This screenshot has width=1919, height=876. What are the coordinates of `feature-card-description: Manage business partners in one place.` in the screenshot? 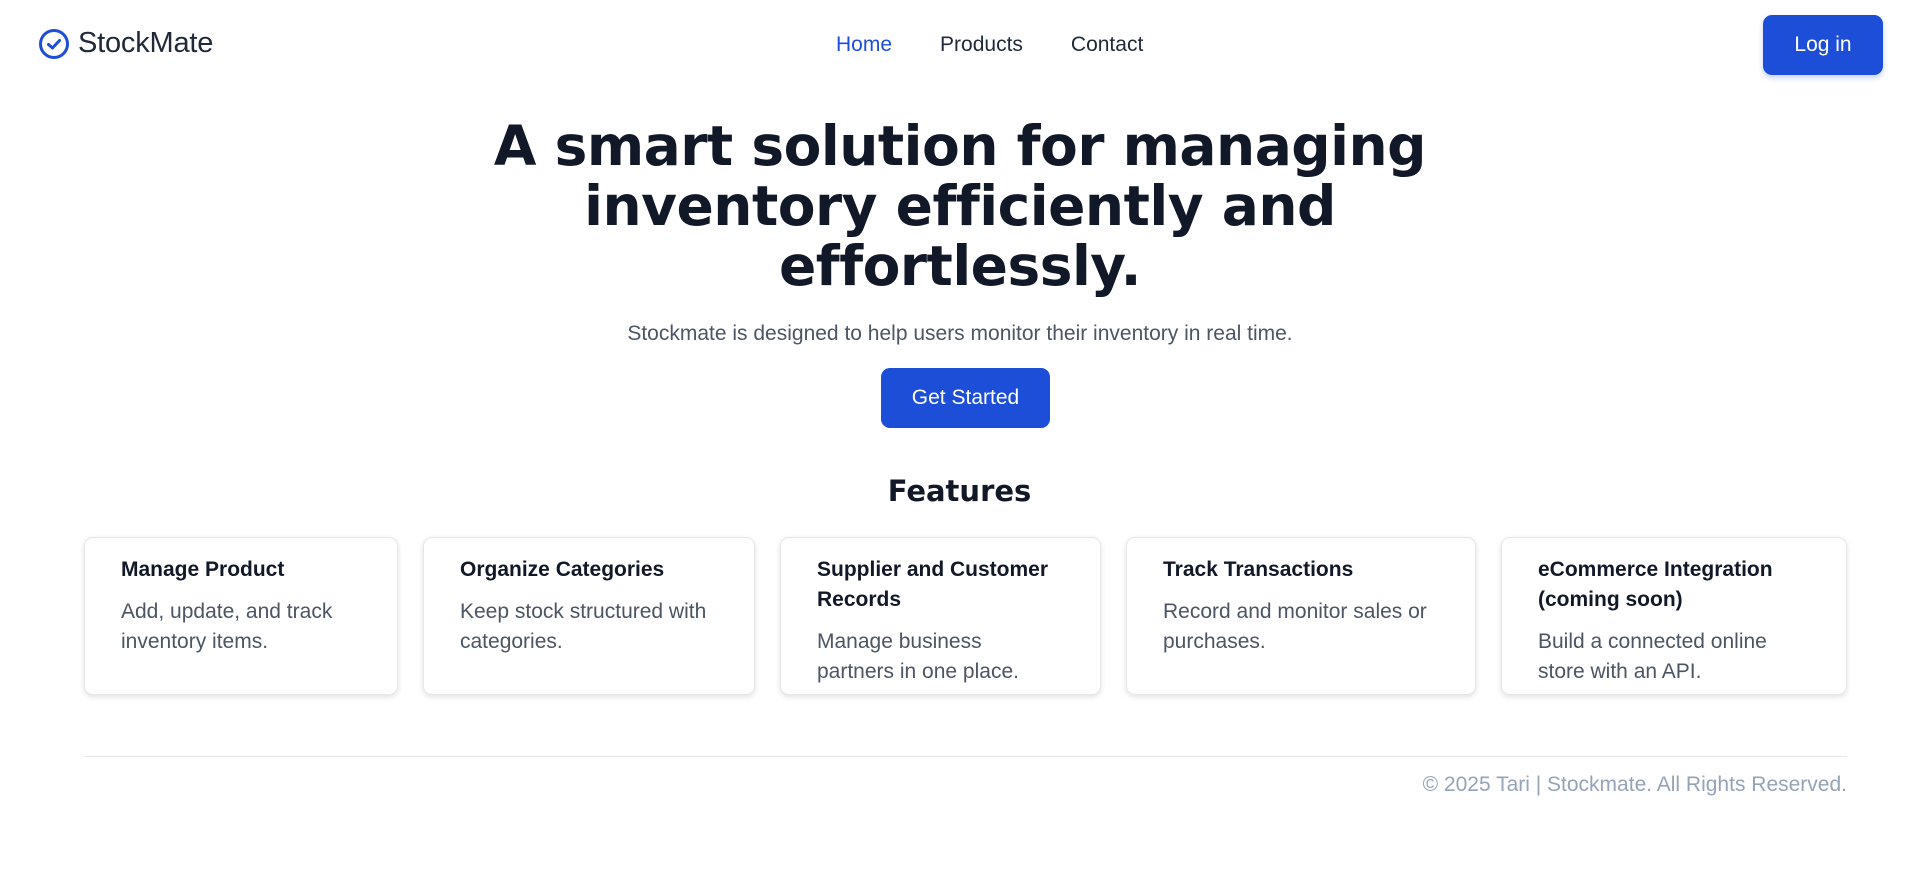 It's located at (918, 656).